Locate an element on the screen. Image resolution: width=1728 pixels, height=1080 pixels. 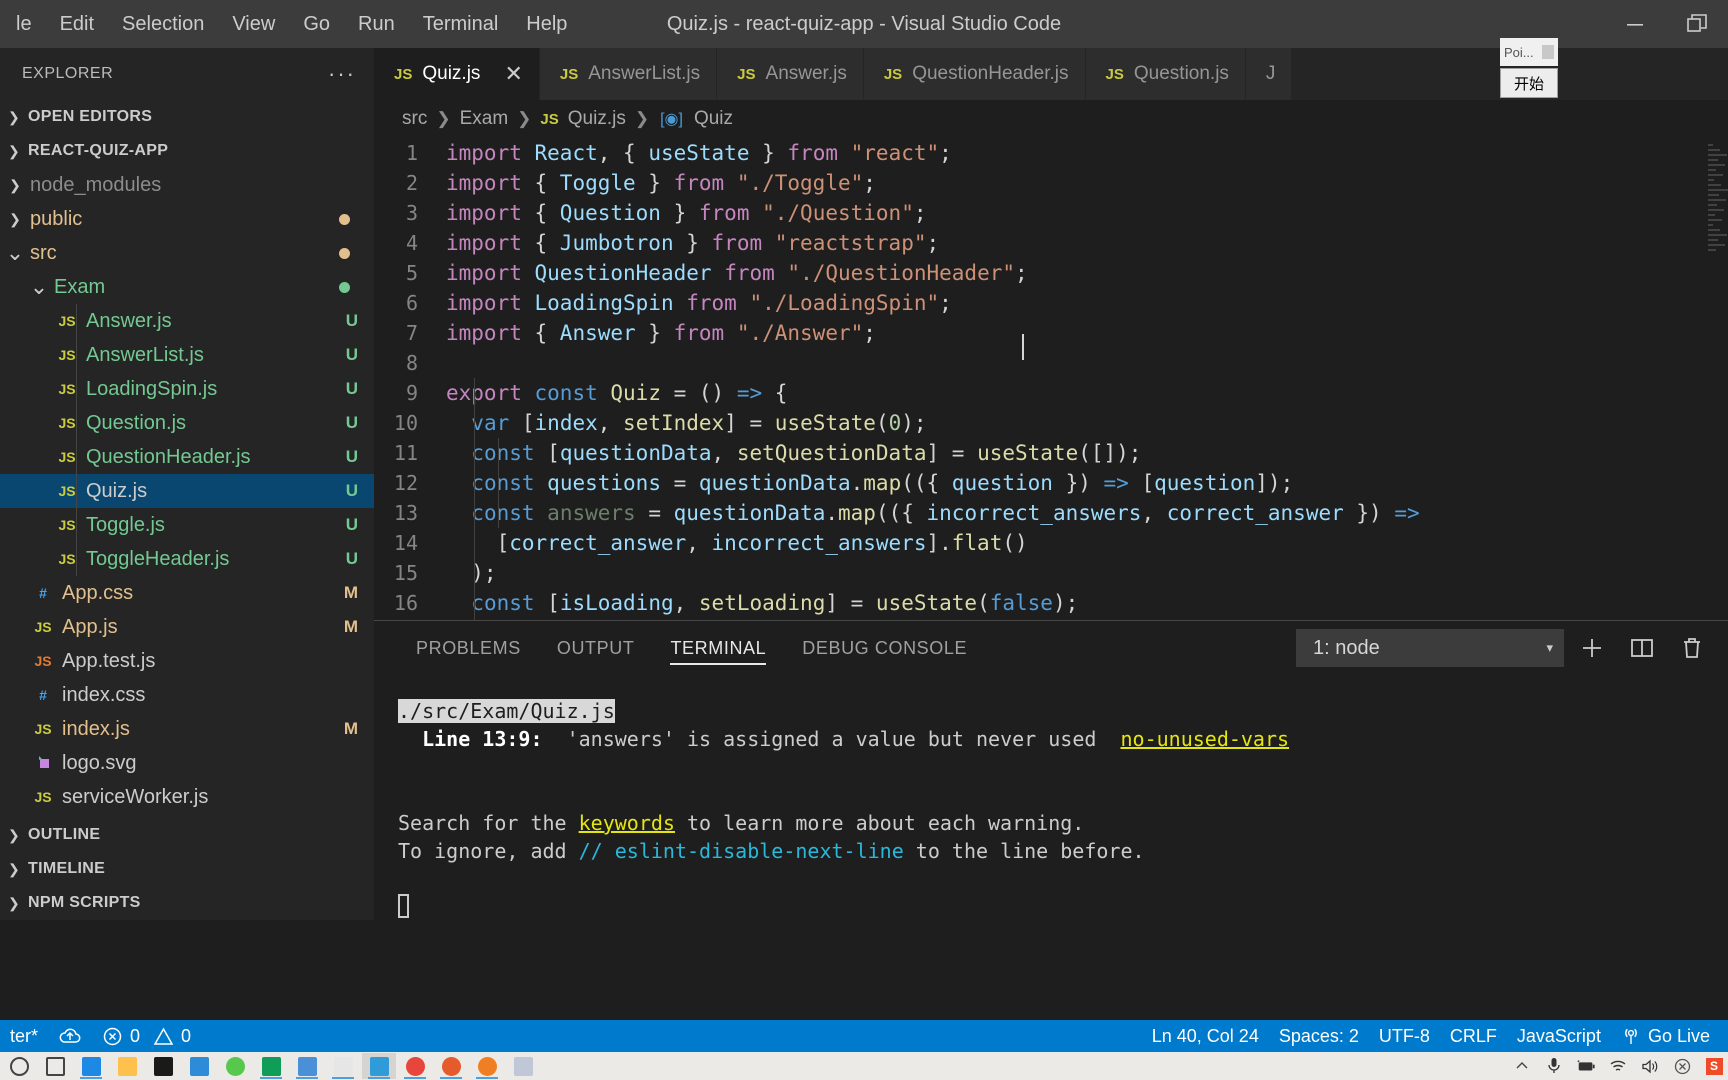
section-react-quiz-app: ❯ REACT-QUIZ-APP is located at coordinates (187, 151).